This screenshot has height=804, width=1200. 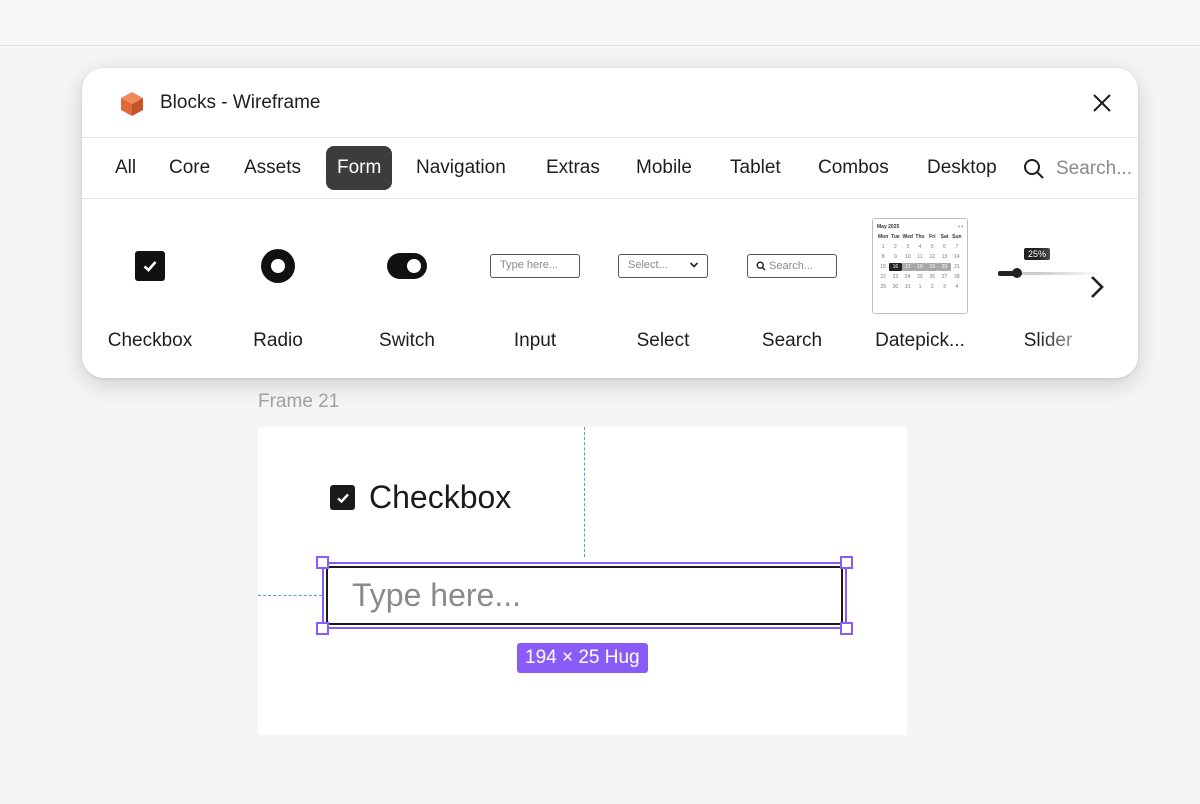 What do you see at coordinates (1097, 169) in the screenshot?
I see `search-input` at bounding box center [1097, 169].